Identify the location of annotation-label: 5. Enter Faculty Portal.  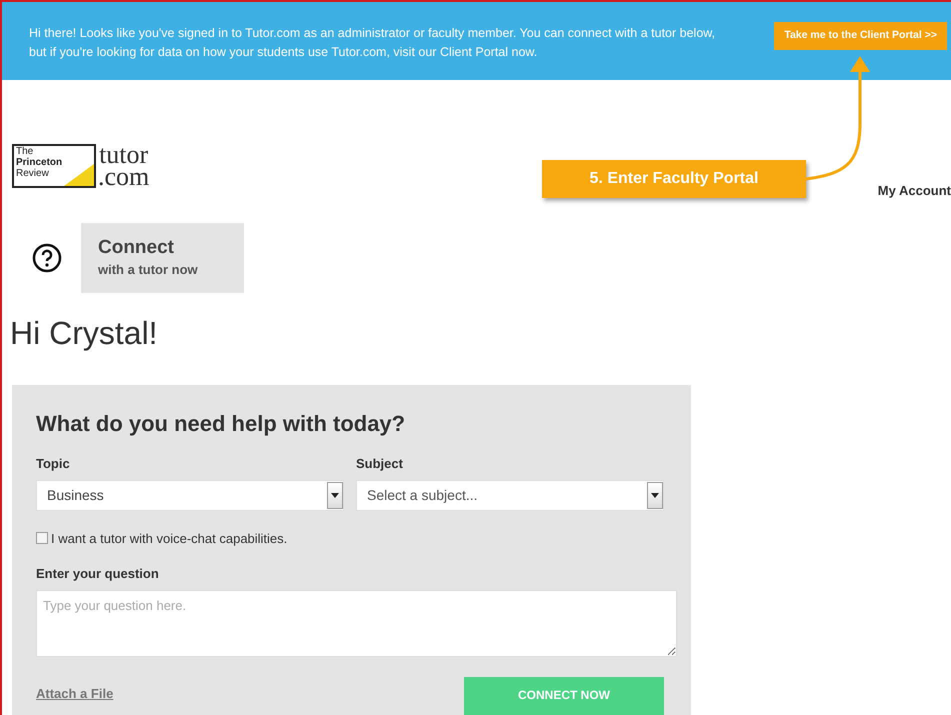
(674, 179).